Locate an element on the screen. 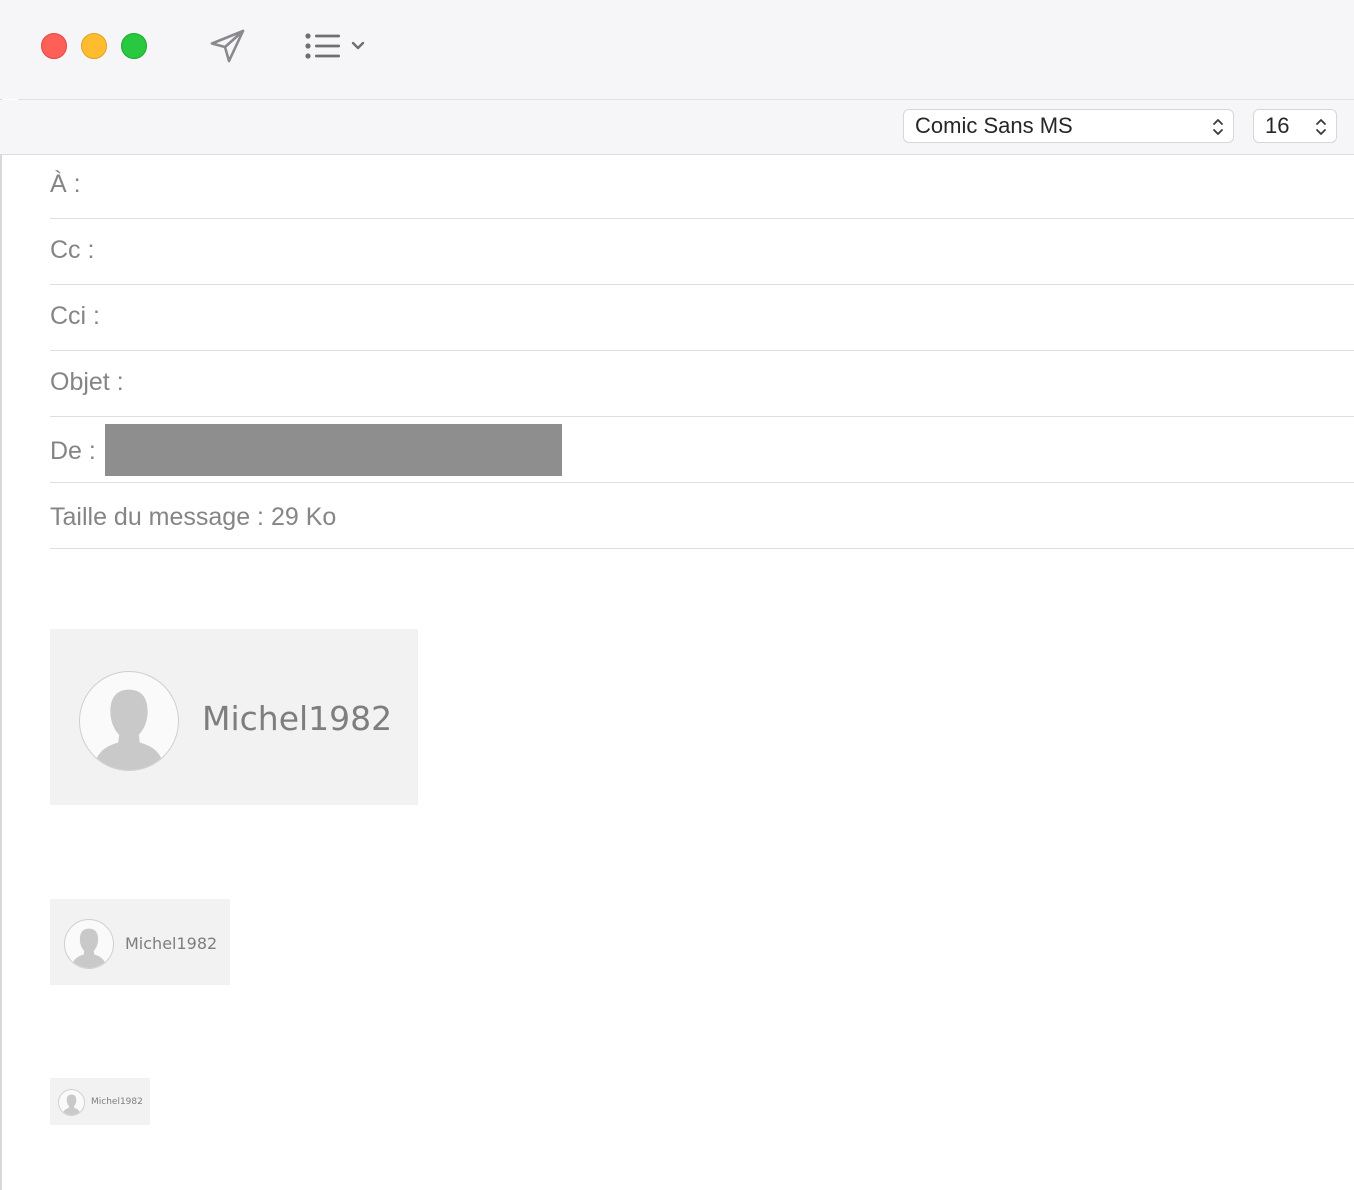  subject-label: Objet : is located at coordinates (87, 382).